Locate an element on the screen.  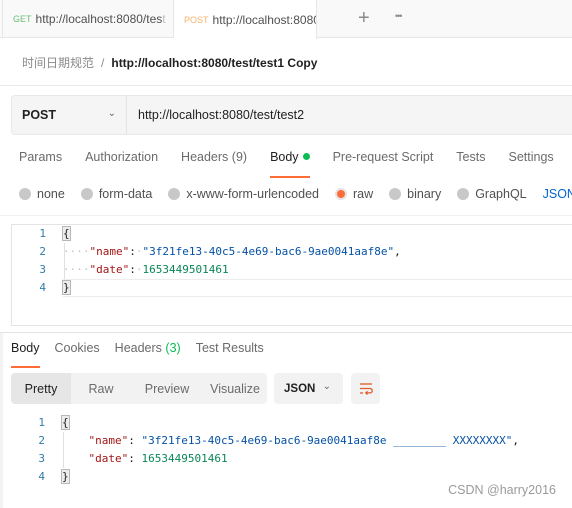
view-mode-segmented: Pretty Raw Preview Visualize is located at coordinates (139, 388).